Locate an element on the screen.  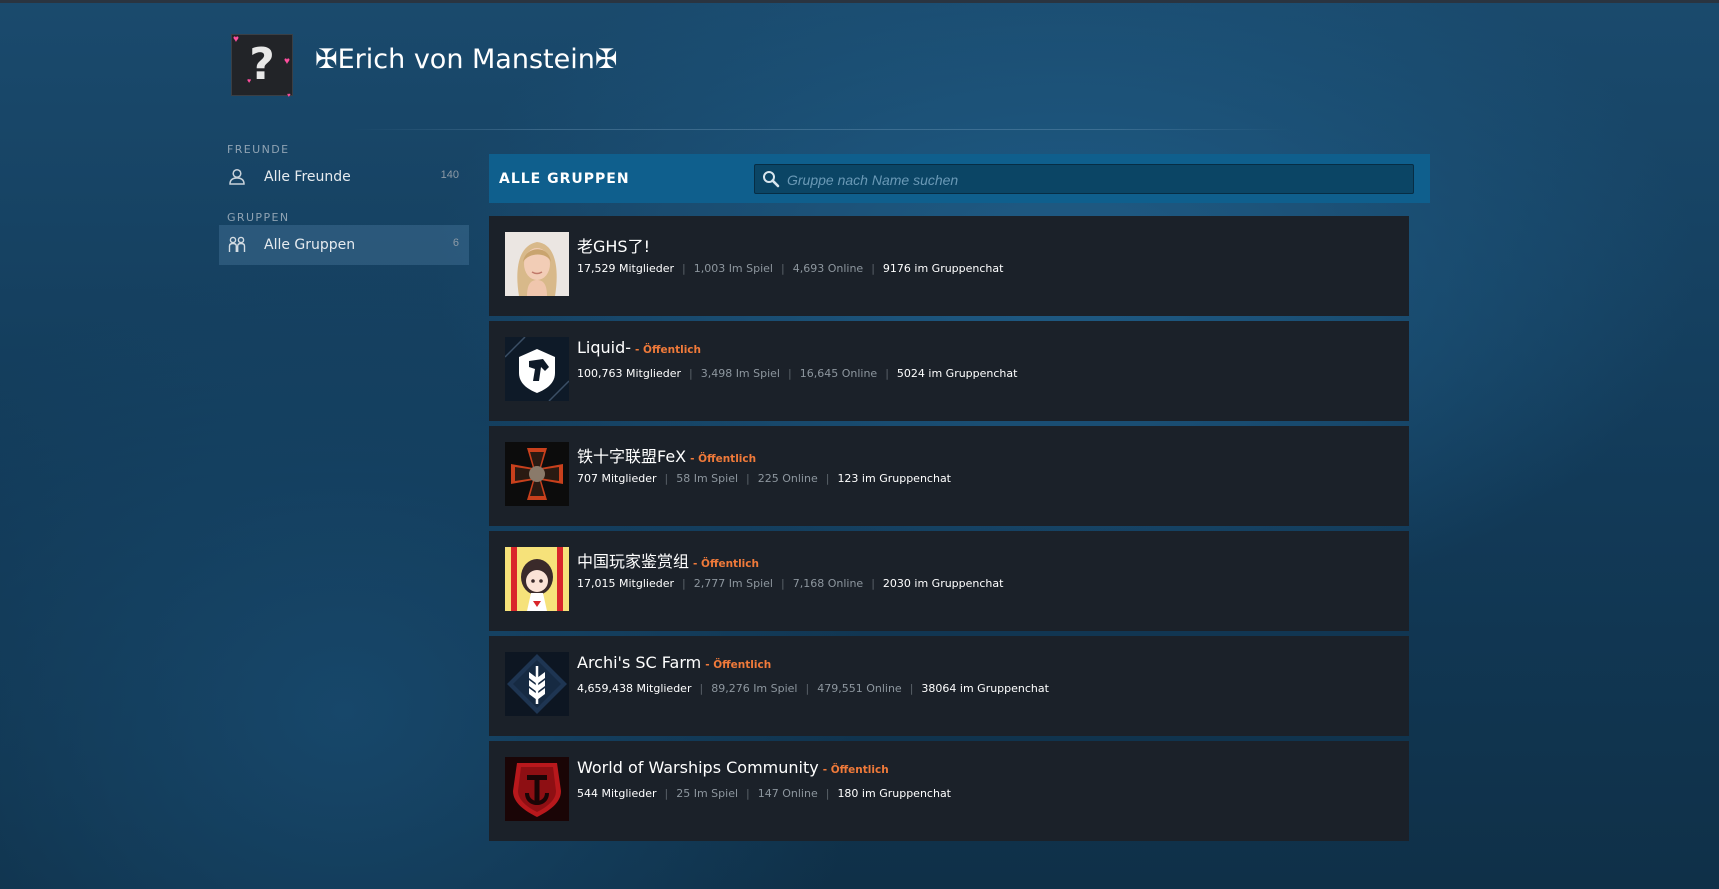
chat-count: 38064 im Gruppenchat is located at coordinates (985, 688).